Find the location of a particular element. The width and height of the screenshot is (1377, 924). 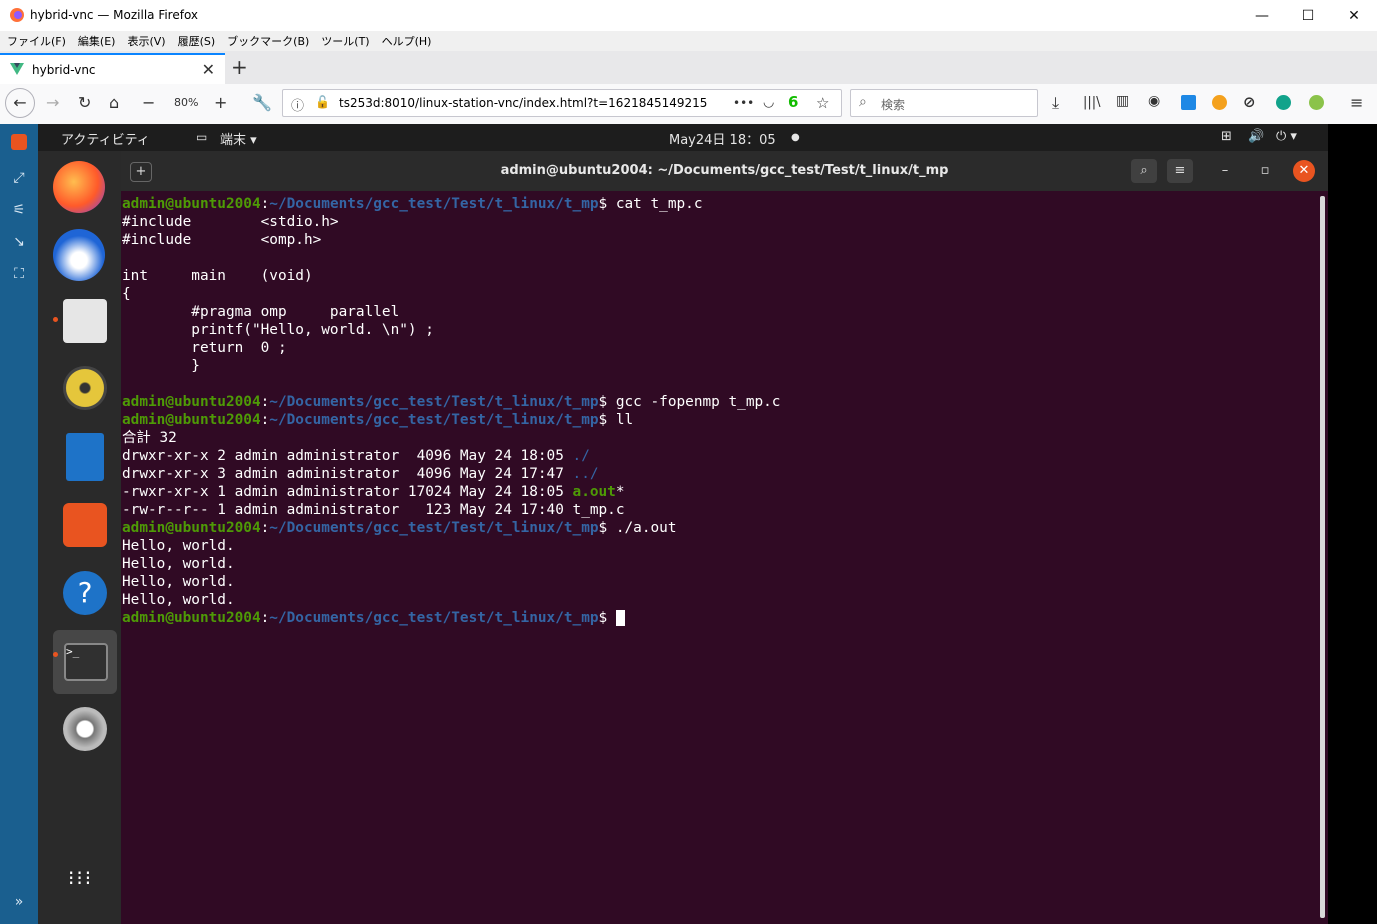

text-cursor is located at coordinates (620, 618).